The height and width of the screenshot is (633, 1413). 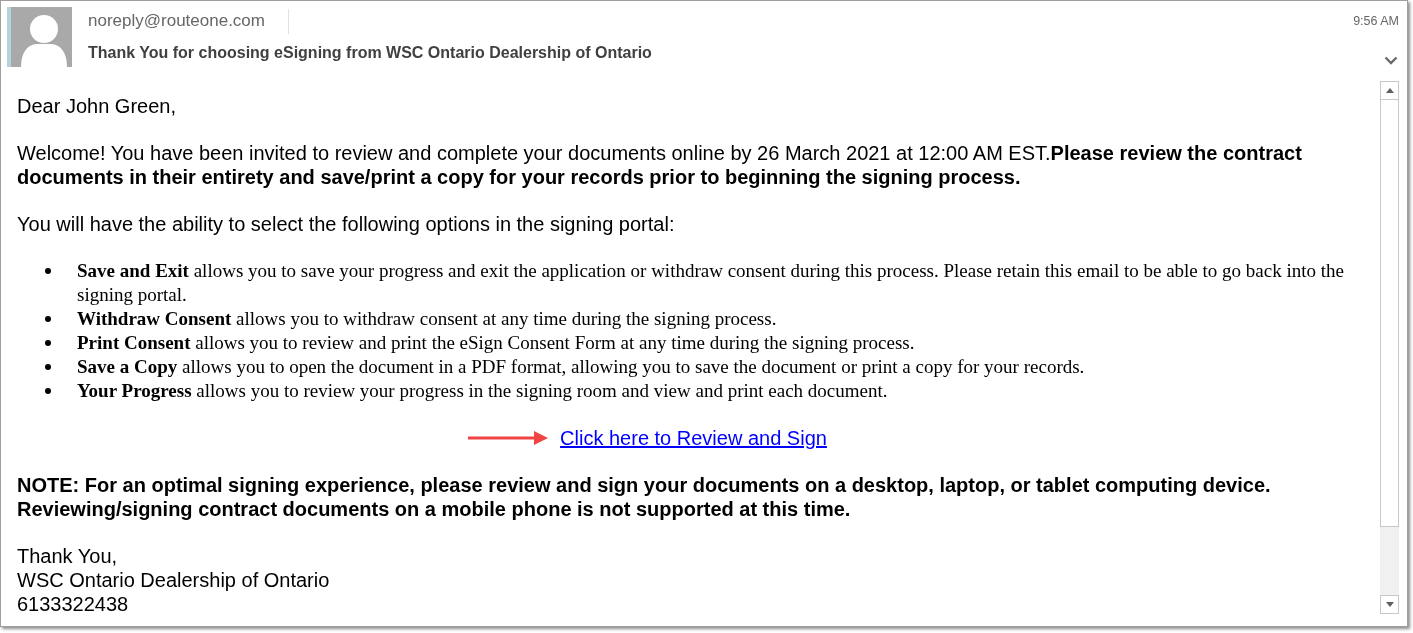 What do you see at coordinates (644, 497) in the screenshot?
I see `note-paragraph: NOTE: For an optimal signing experience, please review and sign your documents on a desktop, laptop, or tablet computing device. Reviewing/signing contract documents on a mobile phone is not supported at this time.` at bounding box center [644, 497].